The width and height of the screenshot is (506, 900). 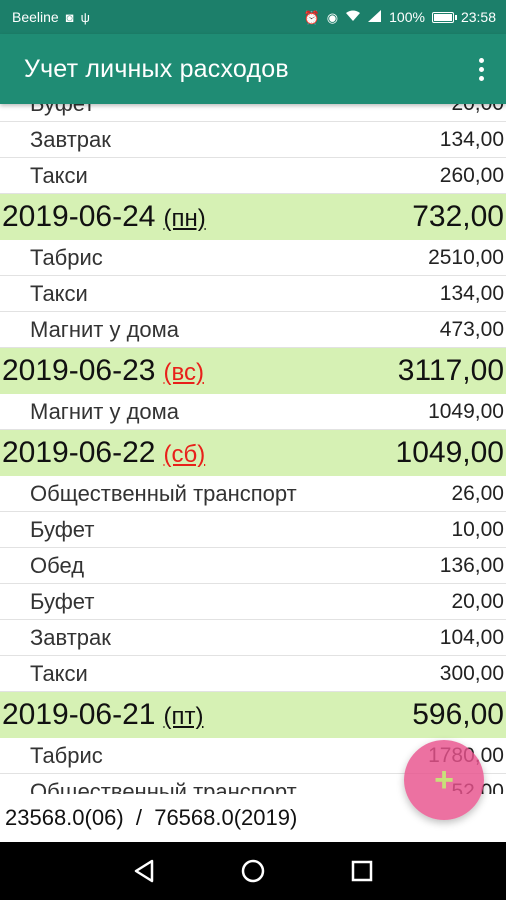 What do you see at coordinates (79, 216) in the screenshot?
I see `day-date: 2019-06-24` at bounding box center [79, 216].